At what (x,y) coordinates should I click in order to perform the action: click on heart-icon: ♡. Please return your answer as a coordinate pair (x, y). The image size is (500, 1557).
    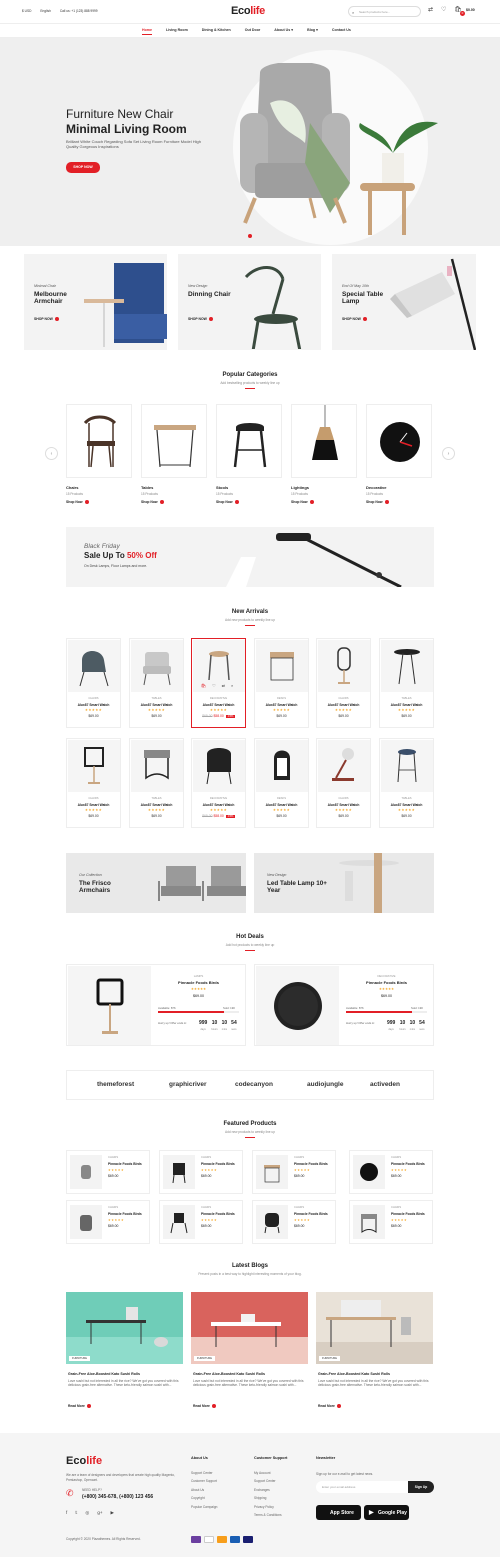
    Looking at the image, I should click on (443, 9).